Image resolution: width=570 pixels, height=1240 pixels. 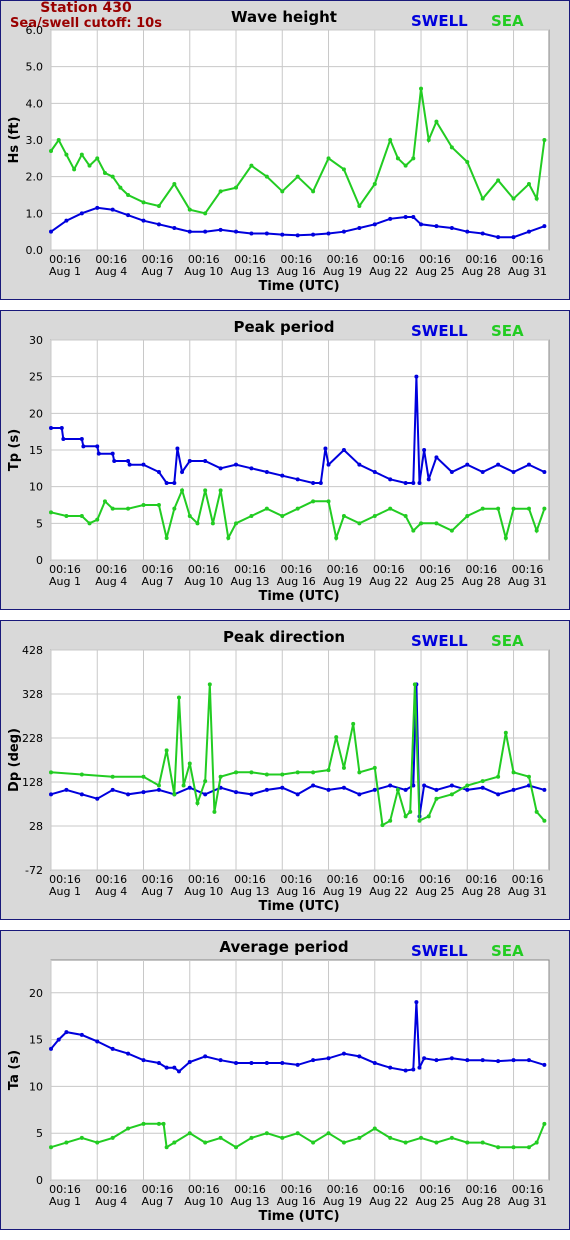 I want to click on x-tick-date: Aug 1, so click(x=65, y=891).